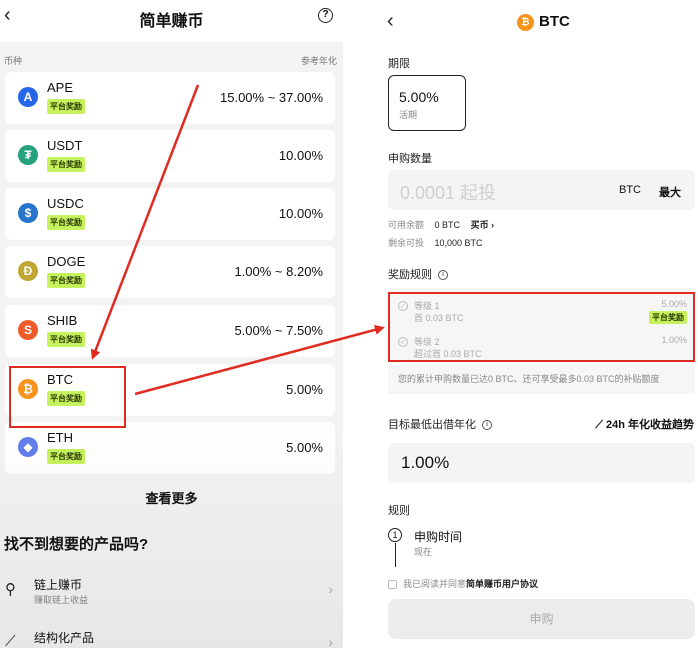  What do you see at coordinates (271, 97) in the screenshot?
I see `coin-rate: 15.00% ~ 37.00%` at bounding box center [271, 97].